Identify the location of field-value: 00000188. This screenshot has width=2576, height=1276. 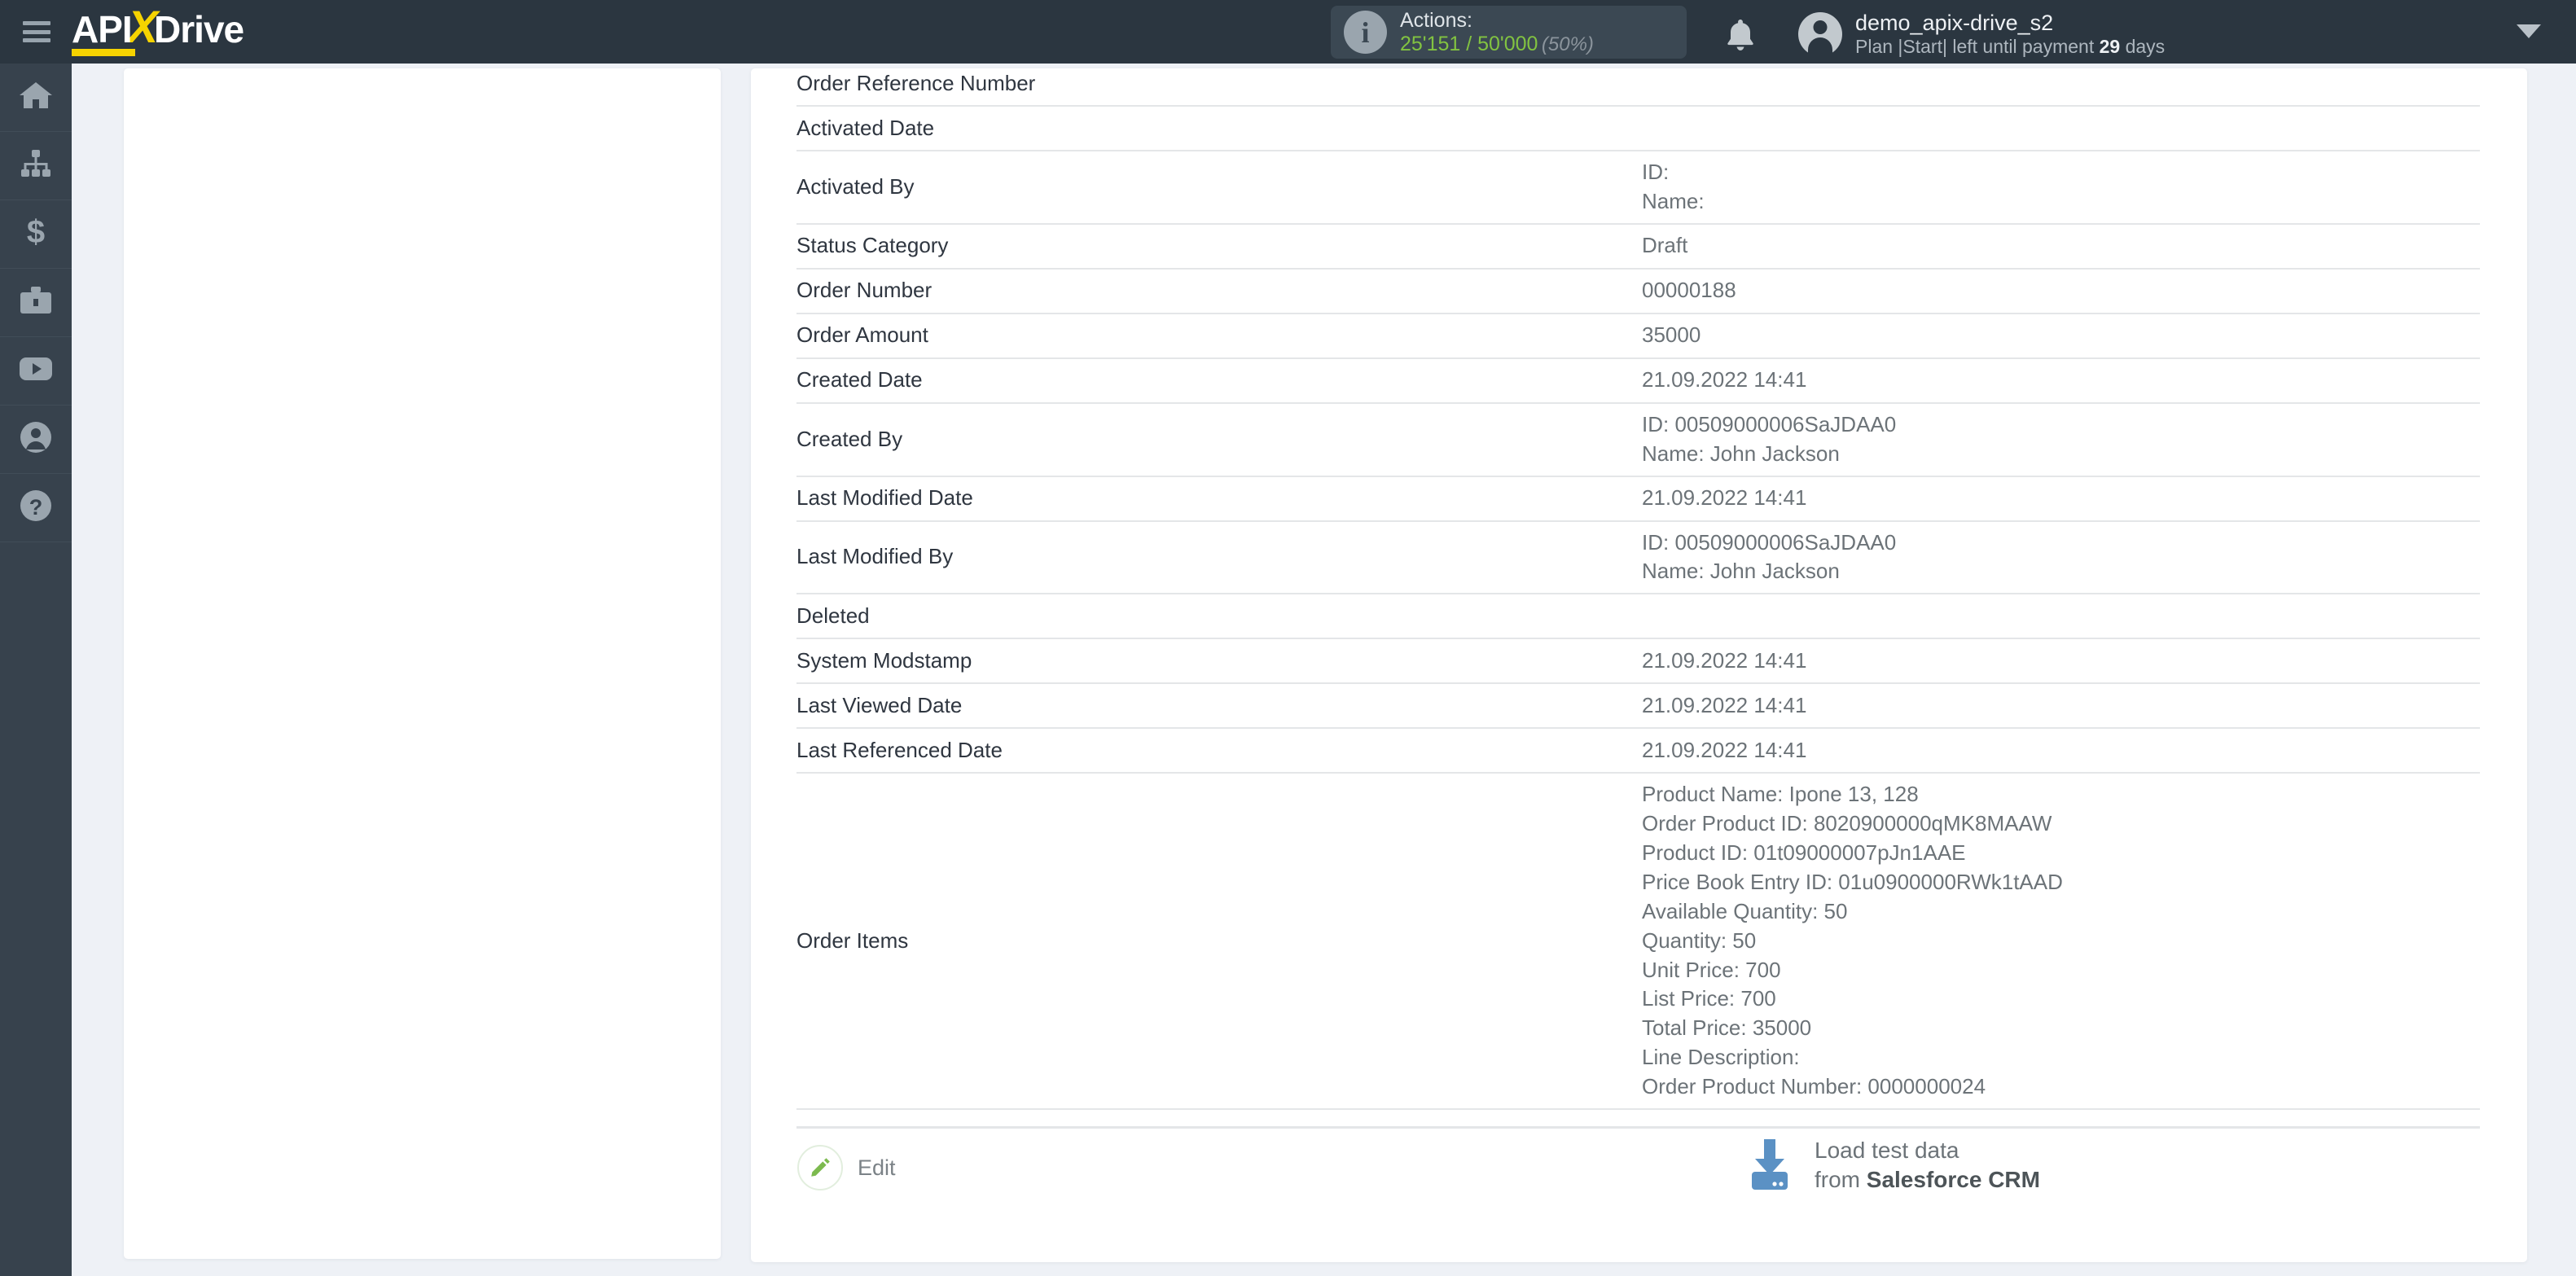
(1689, 290).